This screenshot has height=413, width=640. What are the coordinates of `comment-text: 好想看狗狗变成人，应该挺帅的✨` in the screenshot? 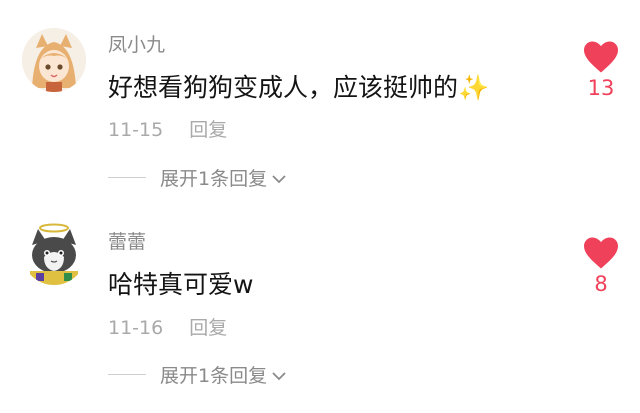 It's located at (298, 86).